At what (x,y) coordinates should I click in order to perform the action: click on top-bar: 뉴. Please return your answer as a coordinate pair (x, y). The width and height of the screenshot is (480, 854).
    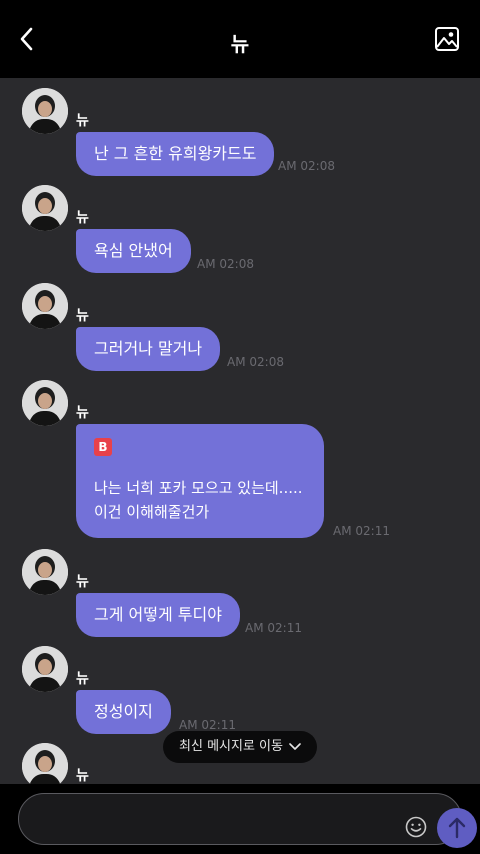
    Looking at the image, I should click on (240, 39).